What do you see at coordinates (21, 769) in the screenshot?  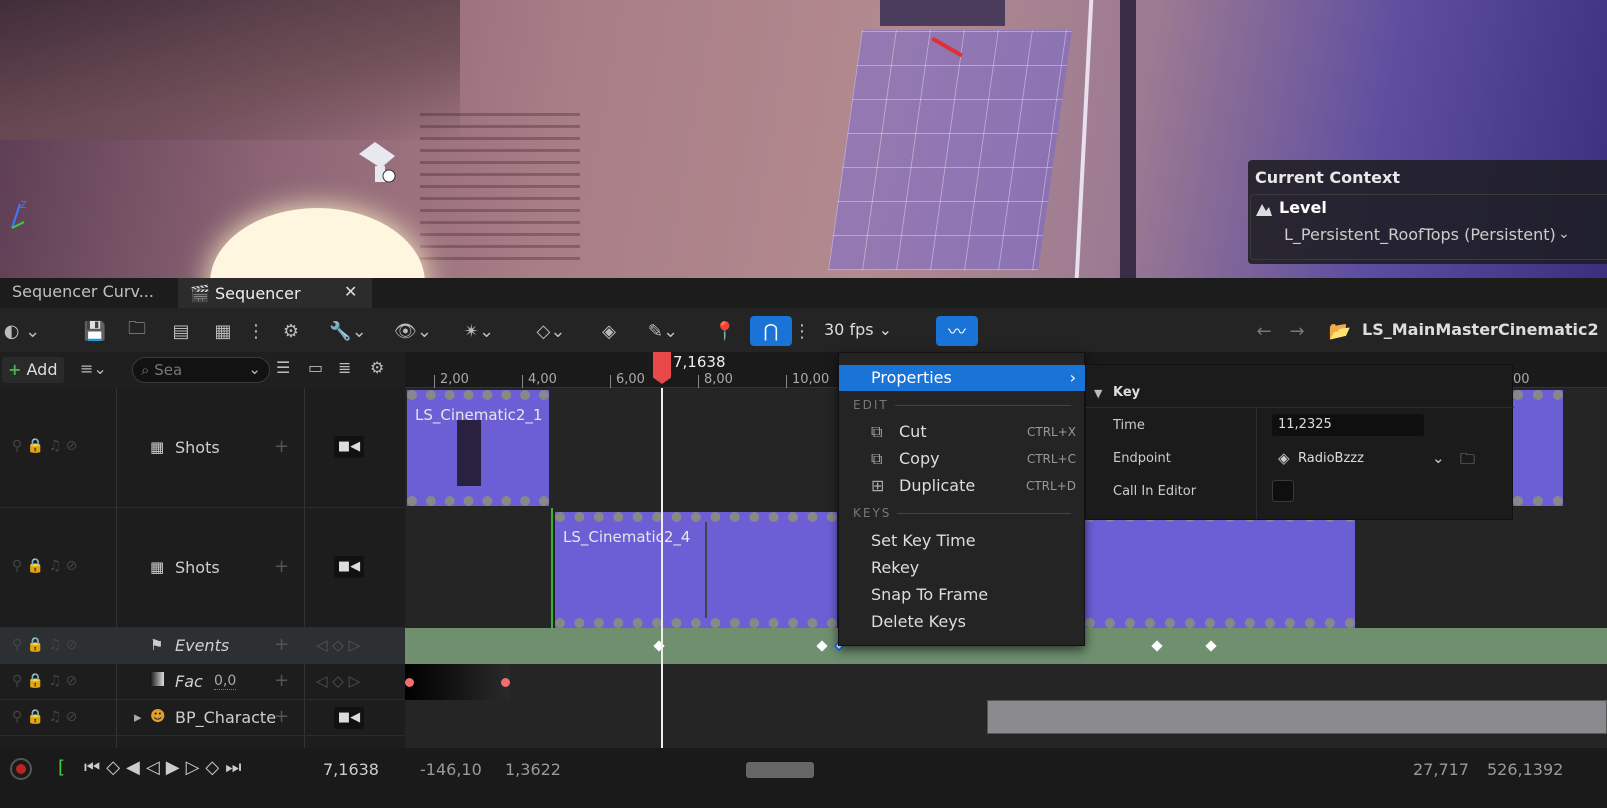 I see `record-icon` at bounding box center [21, 769].